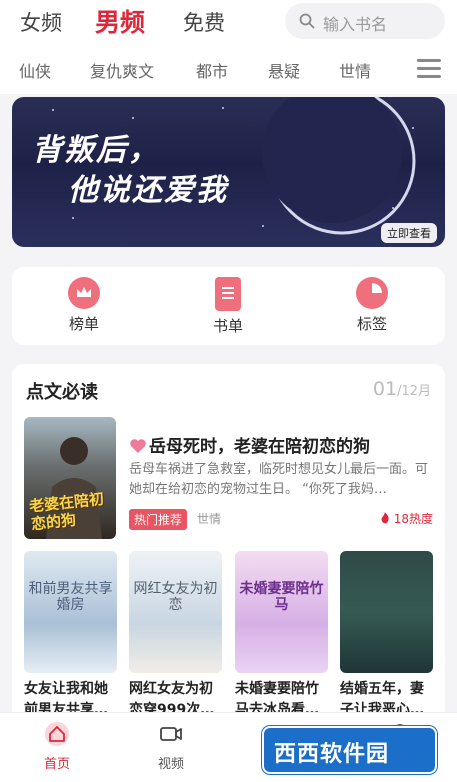 The width and height of the screenshot is (457, 782). I want to click on nav-home: 首页, so click(57, 746).